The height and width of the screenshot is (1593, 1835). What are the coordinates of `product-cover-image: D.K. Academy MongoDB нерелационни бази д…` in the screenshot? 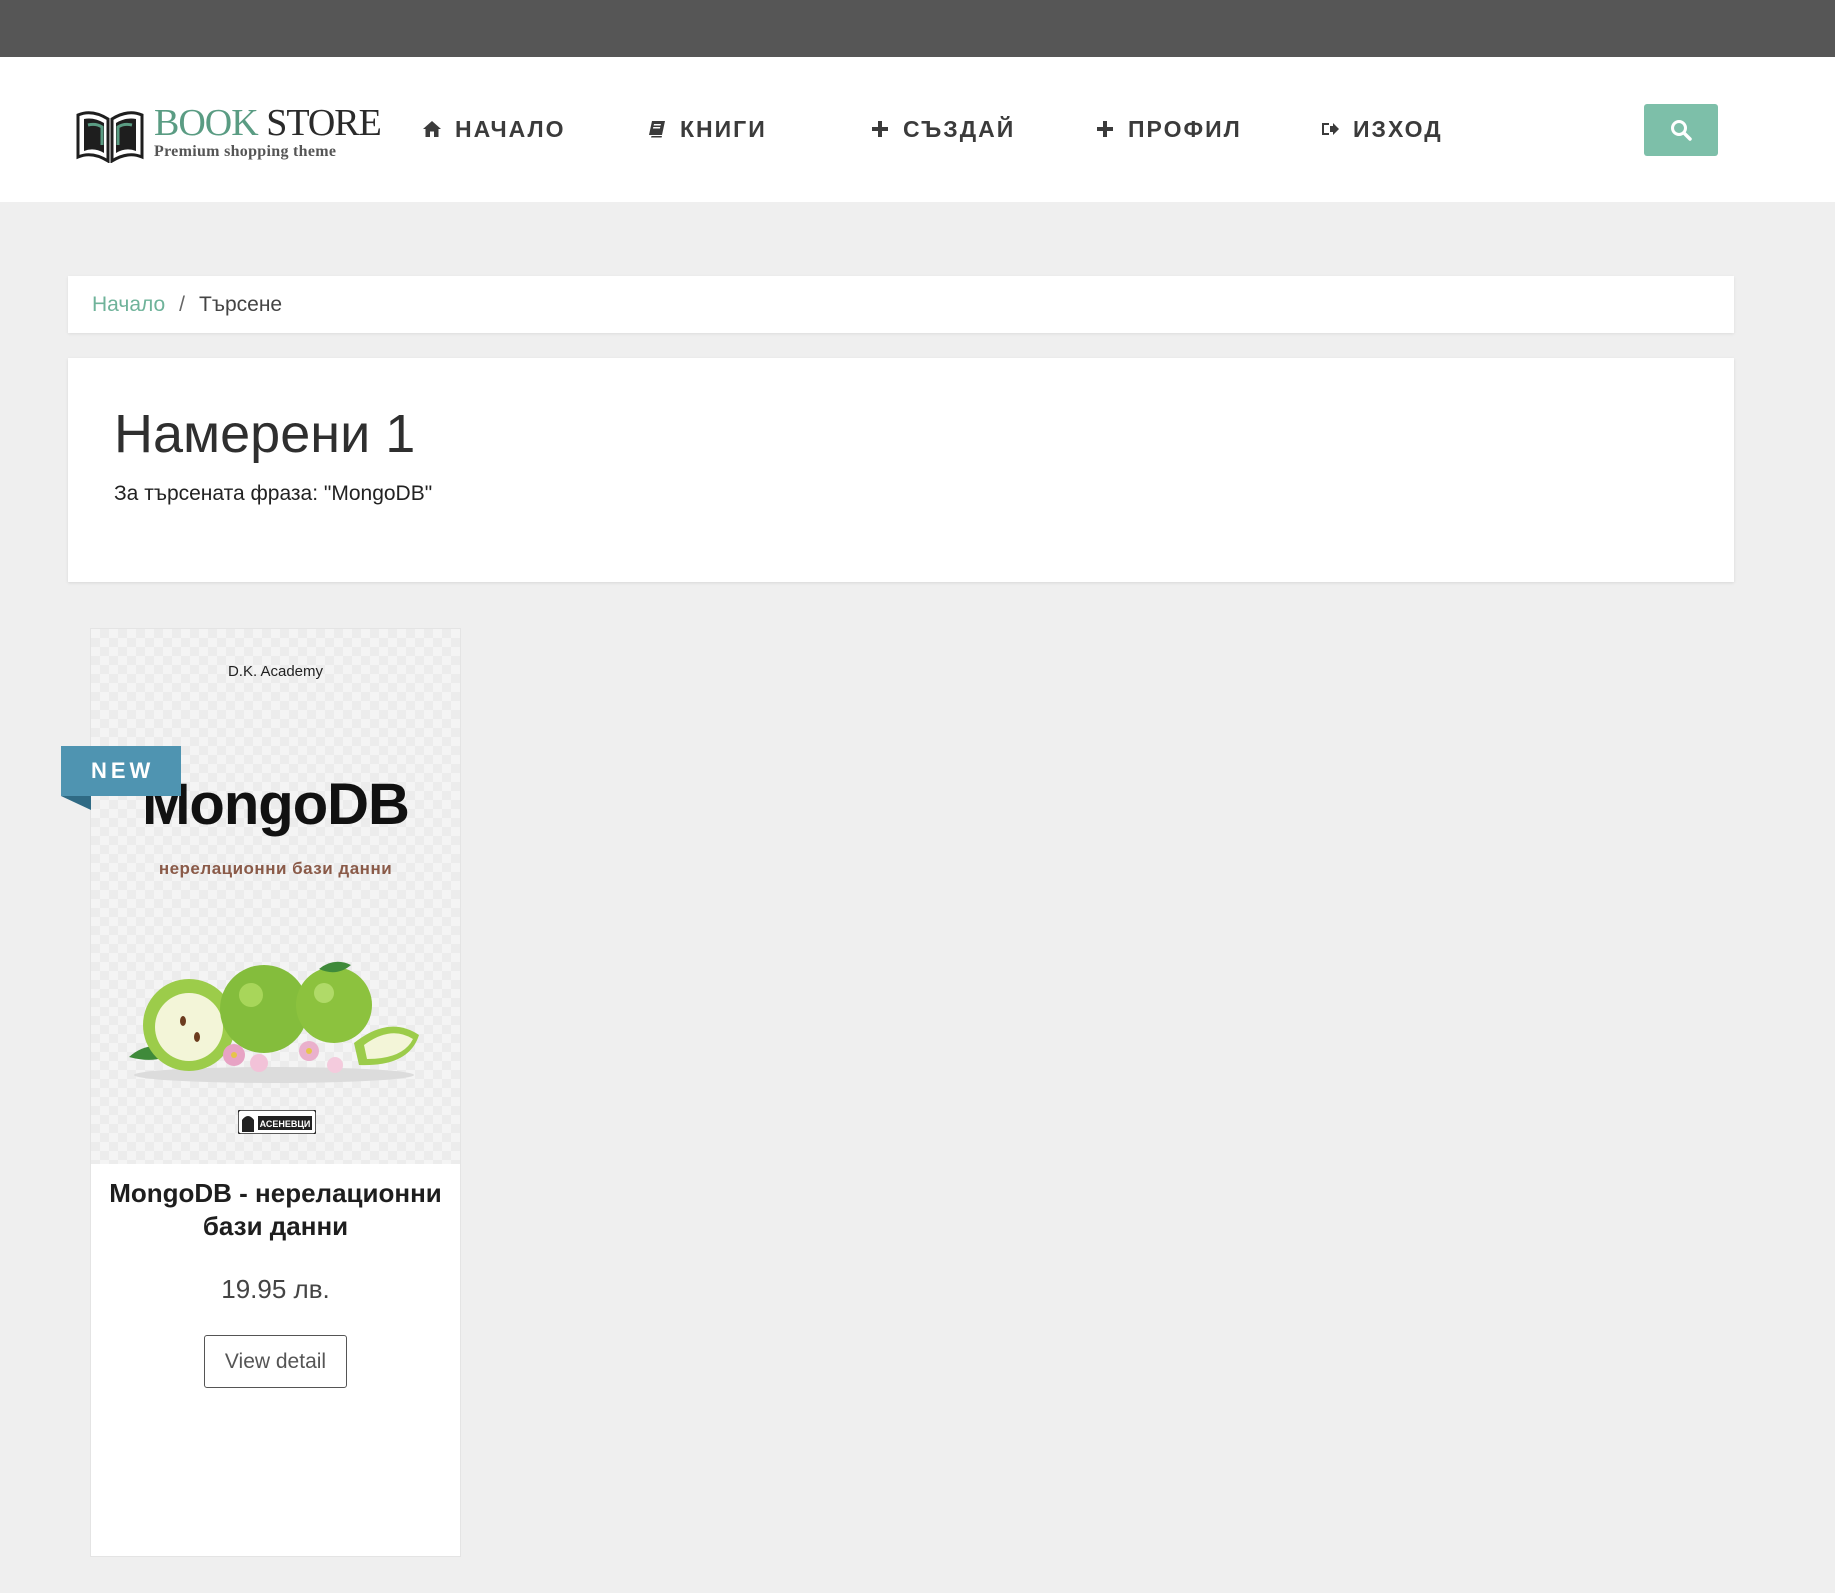 It's located at (275, 896).